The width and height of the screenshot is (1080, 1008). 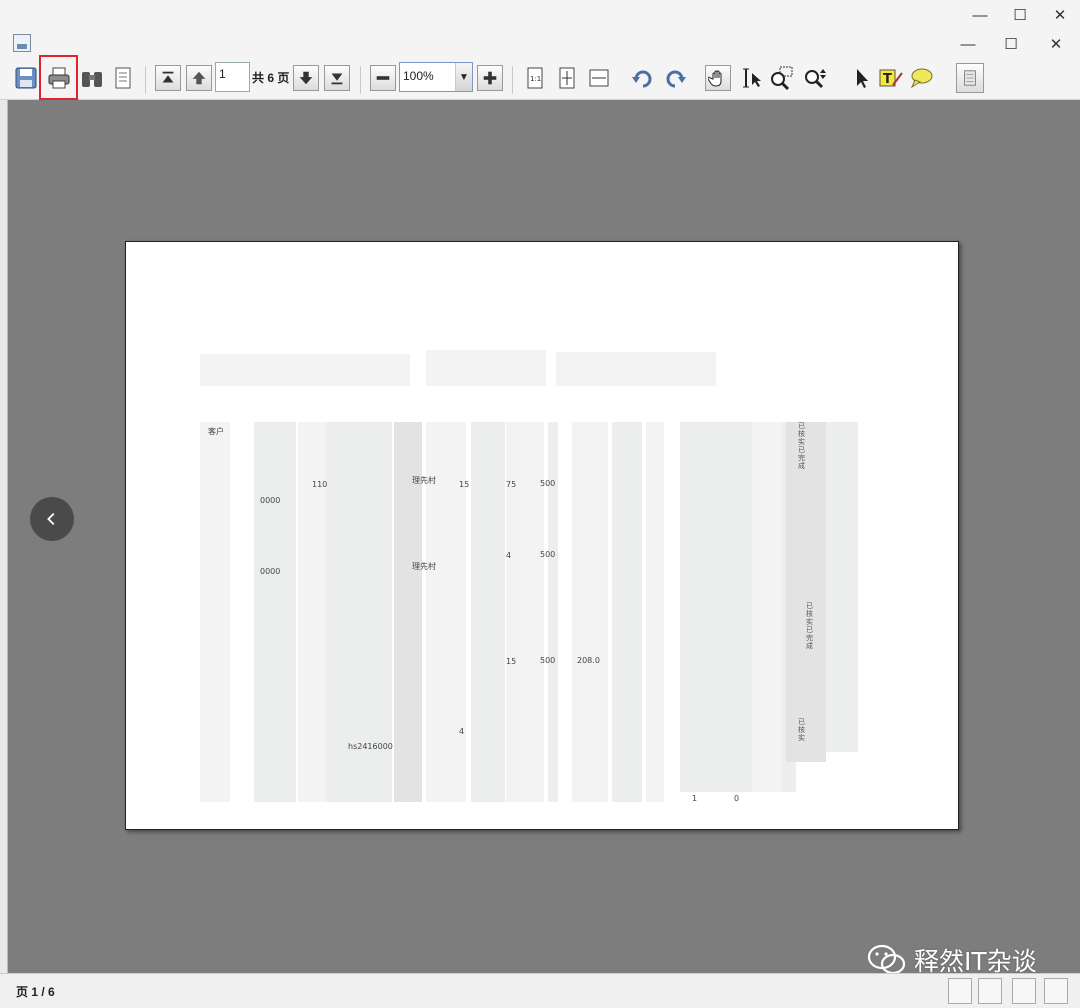 I want to click on print-button-highlight, so click(x=58, y=77).